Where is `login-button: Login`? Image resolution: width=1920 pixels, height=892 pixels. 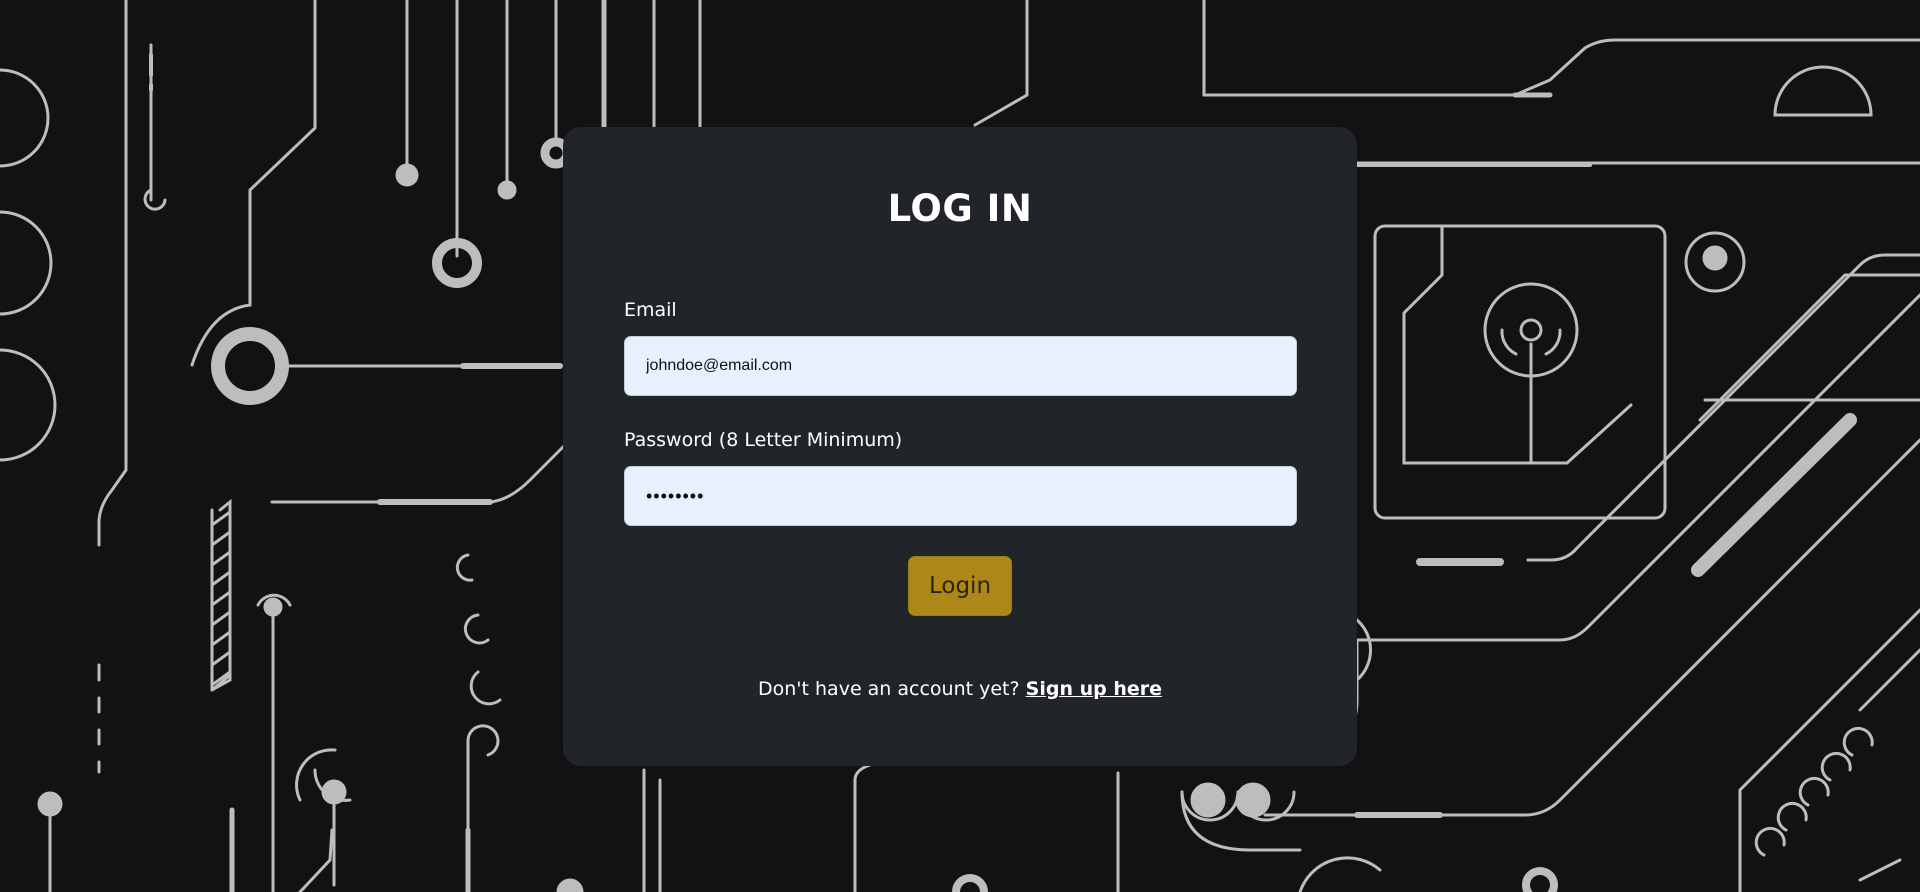
login-button: Login is located at coordinates (960, 586).